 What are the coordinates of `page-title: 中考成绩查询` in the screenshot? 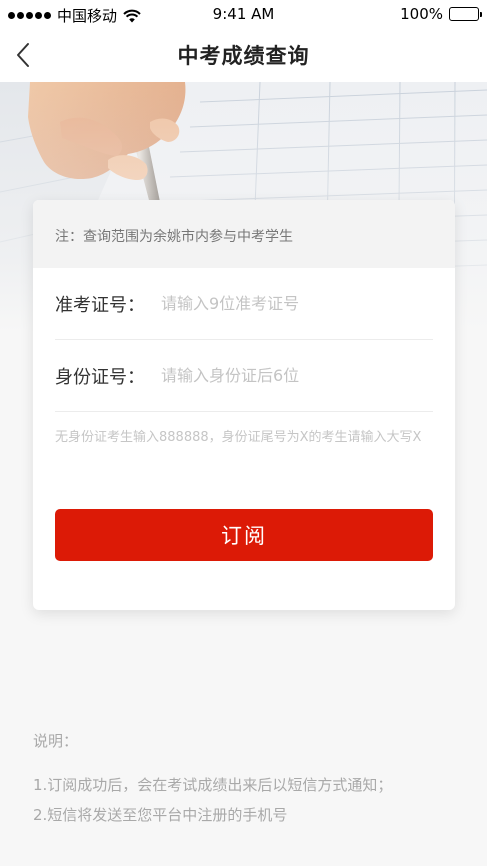 It's located at (243, 56).